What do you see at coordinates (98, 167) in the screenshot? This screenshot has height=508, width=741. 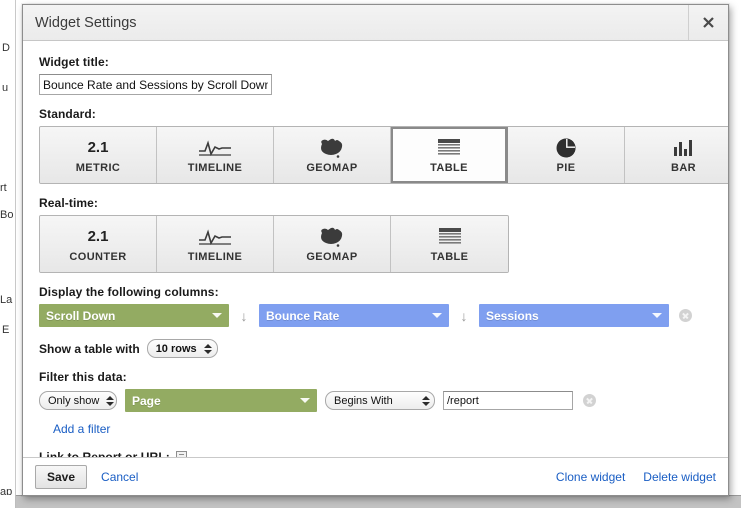 I see `standard-option-label: METRIC` at bounding box center [98, 167].